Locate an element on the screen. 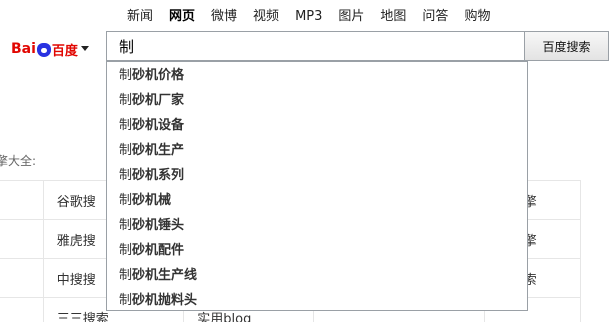 The width and height of the screenshot is (611, 322). baidu-logo: Bai 百度 is located at coordinates (50, 49).